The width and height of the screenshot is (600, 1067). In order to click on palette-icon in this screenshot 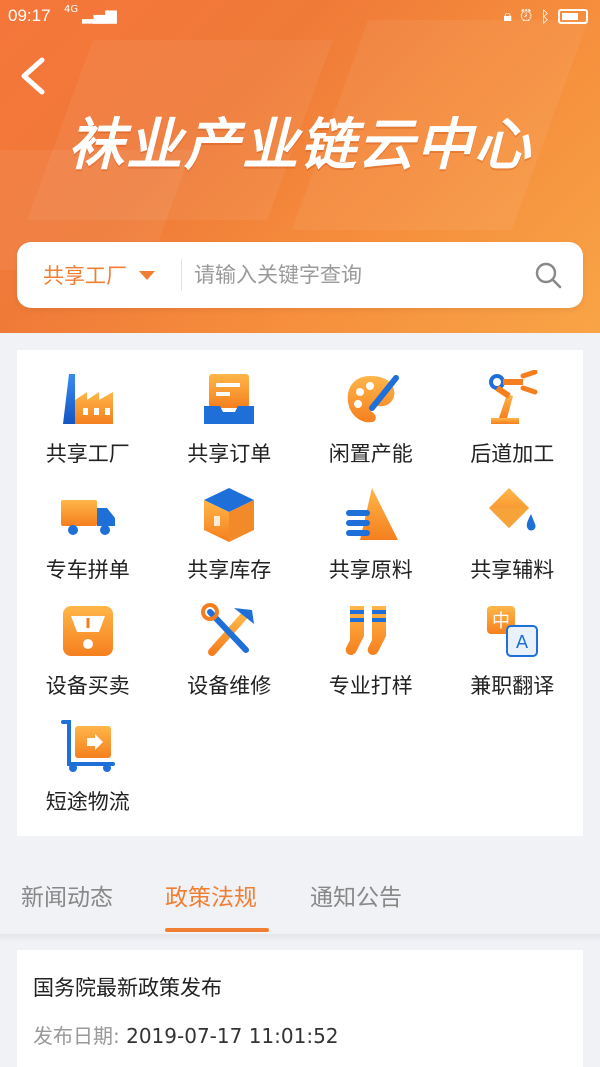, I will do `click(373, 399)`.